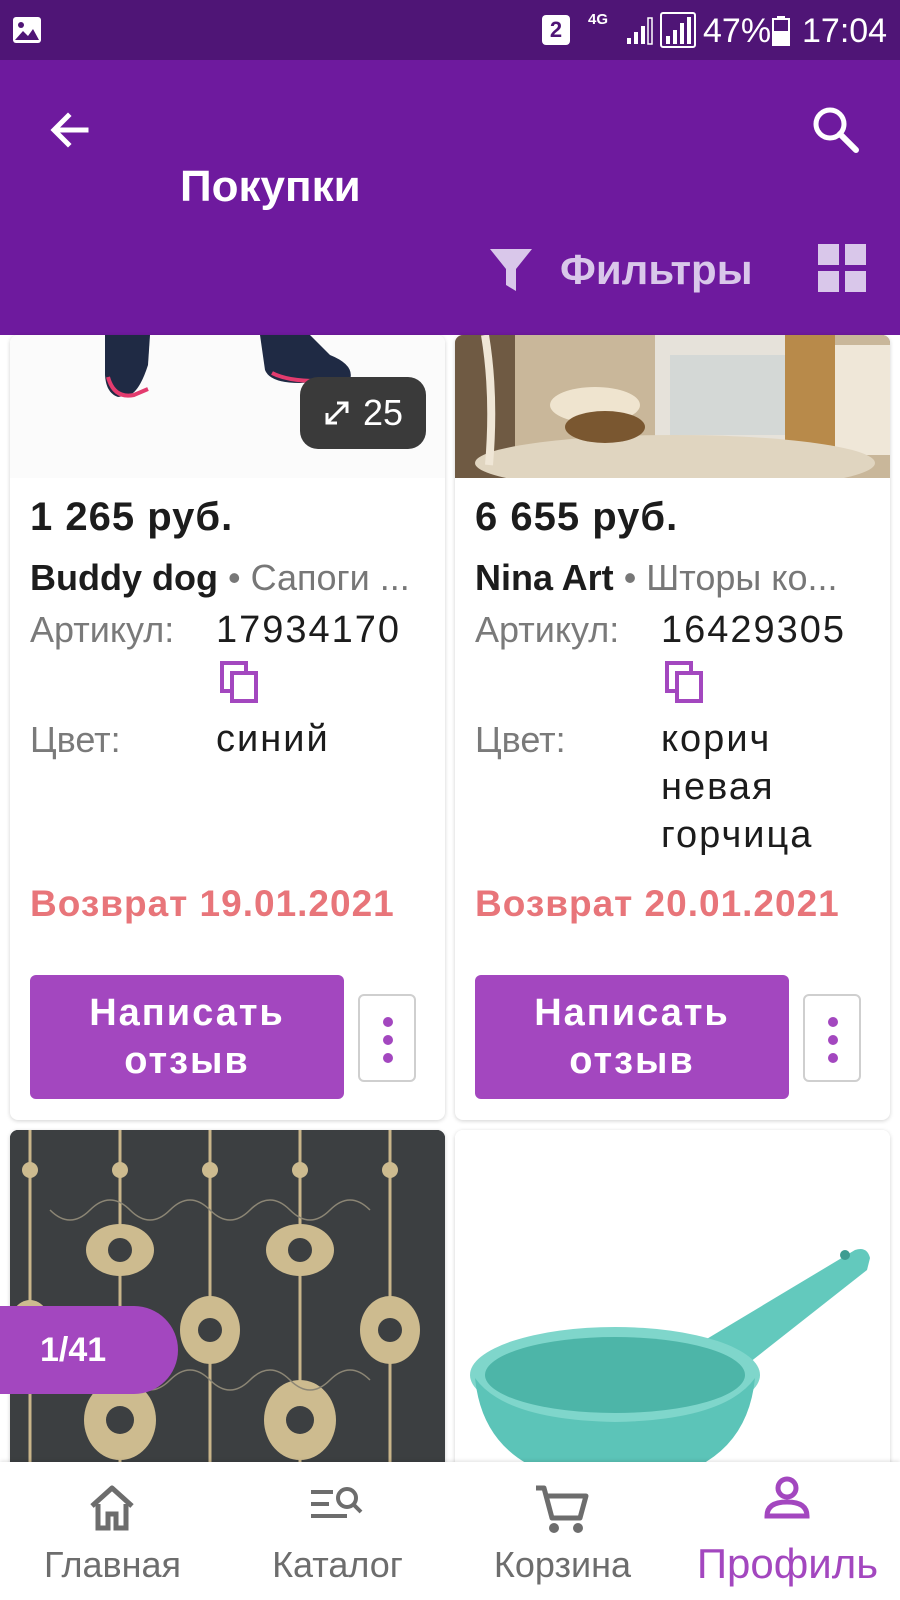 The height and width of the screenshot is (1600, 900). Describe the element at coordinates (511, 270) in the screenshot. I see `filter-funnel-icon` at that location.